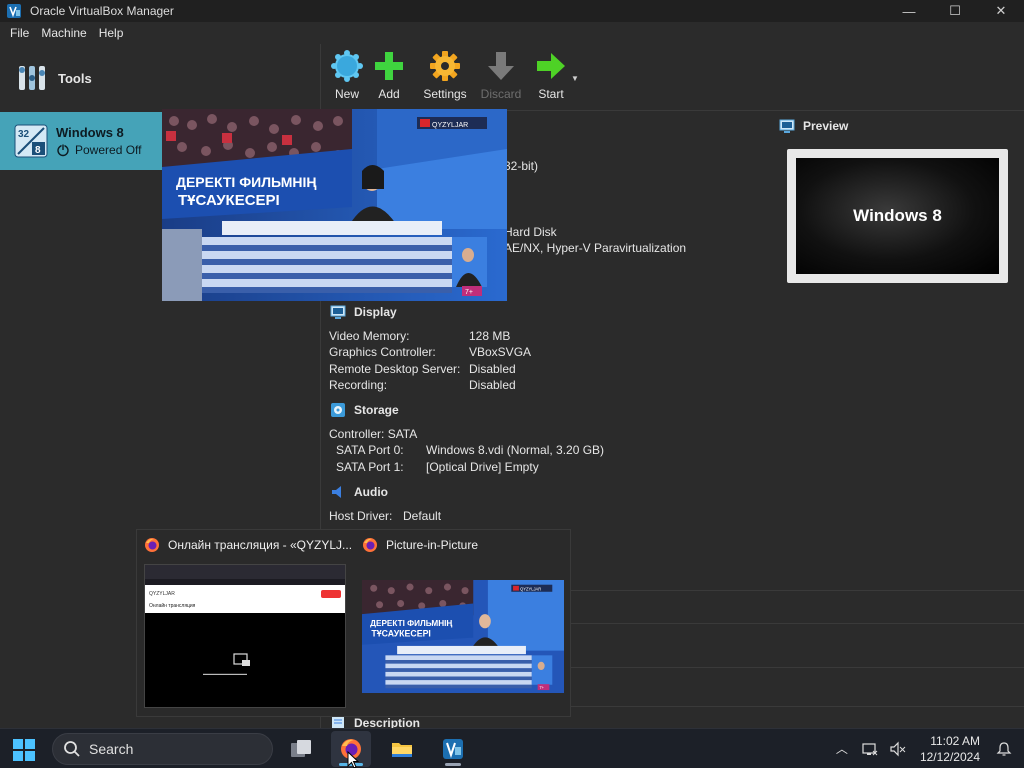 Image resolution: width=1024 pixels, height=768 pixels. I want to click on start-button: Start, so click(551, 75).